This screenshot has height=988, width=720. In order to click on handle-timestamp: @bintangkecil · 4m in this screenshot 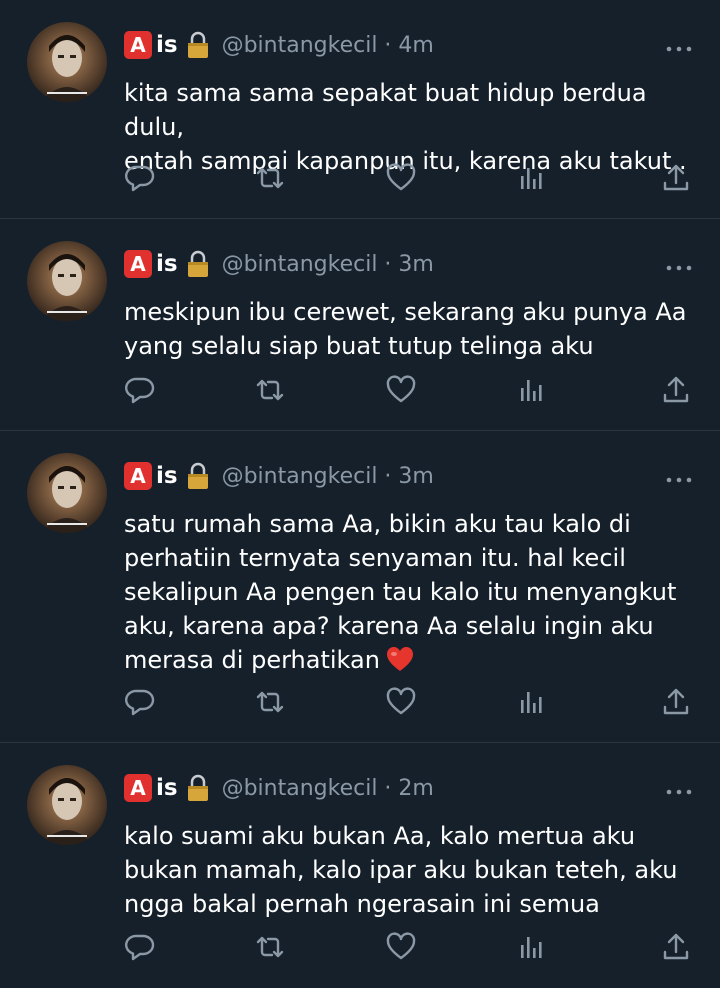, I will do `click(328, 45)`.